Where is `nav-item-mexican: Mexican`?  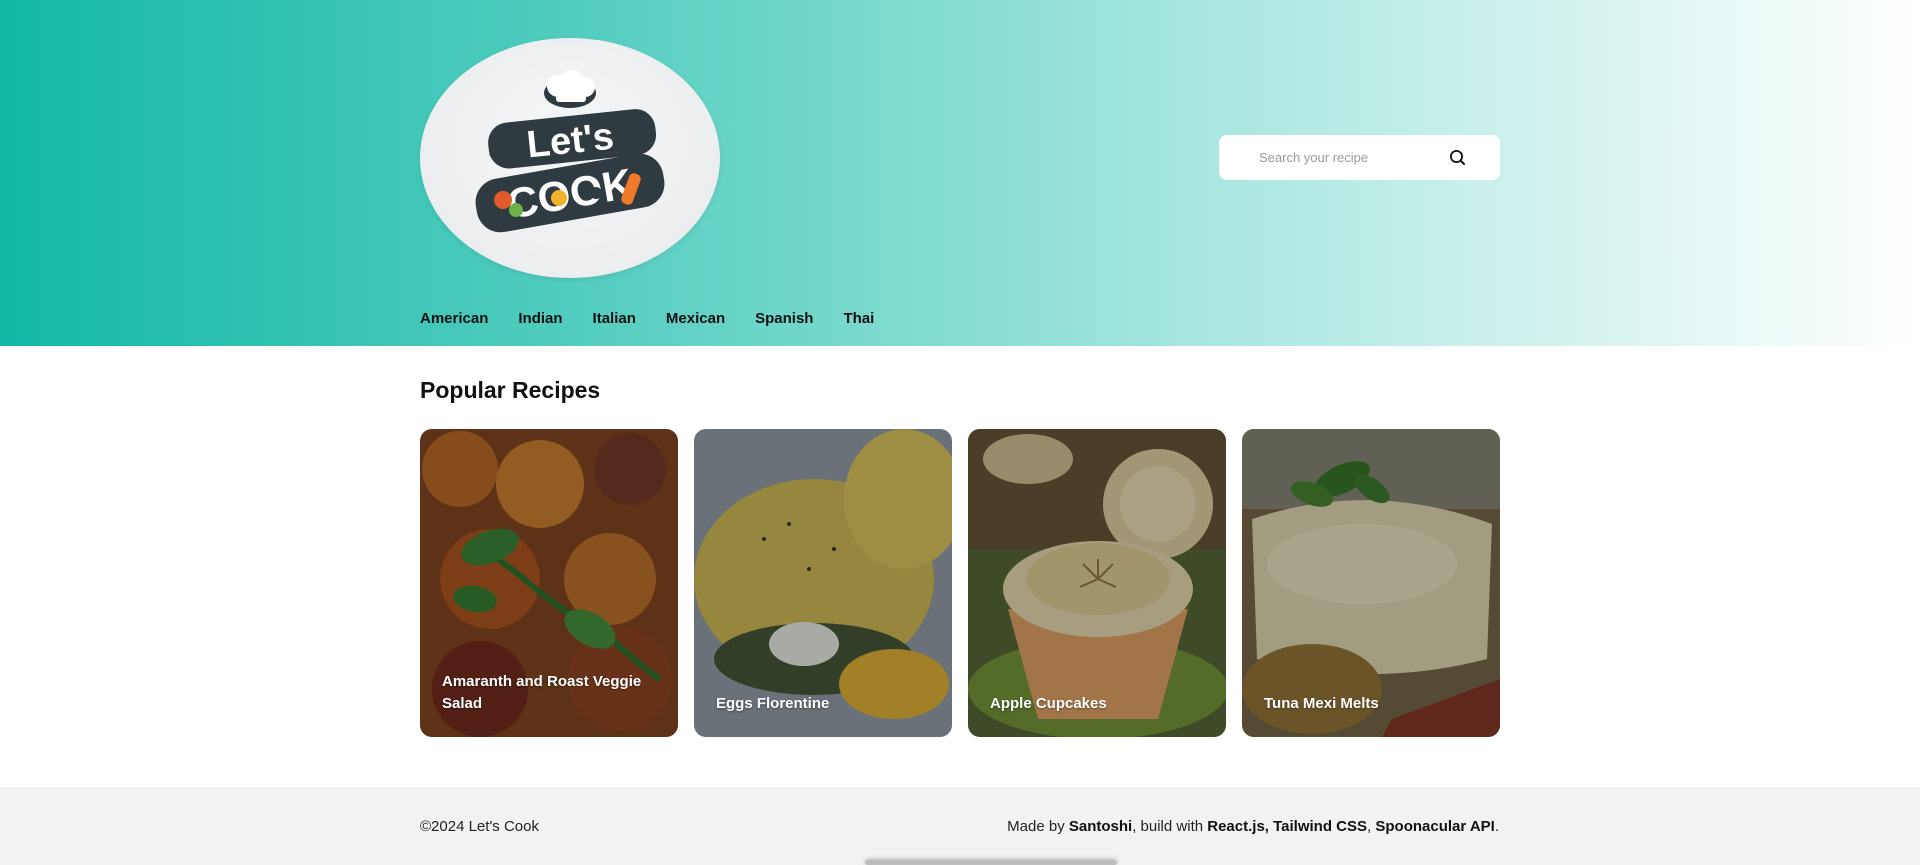 nav-item-mexican: Mexican is located at coordinates (695, 319).